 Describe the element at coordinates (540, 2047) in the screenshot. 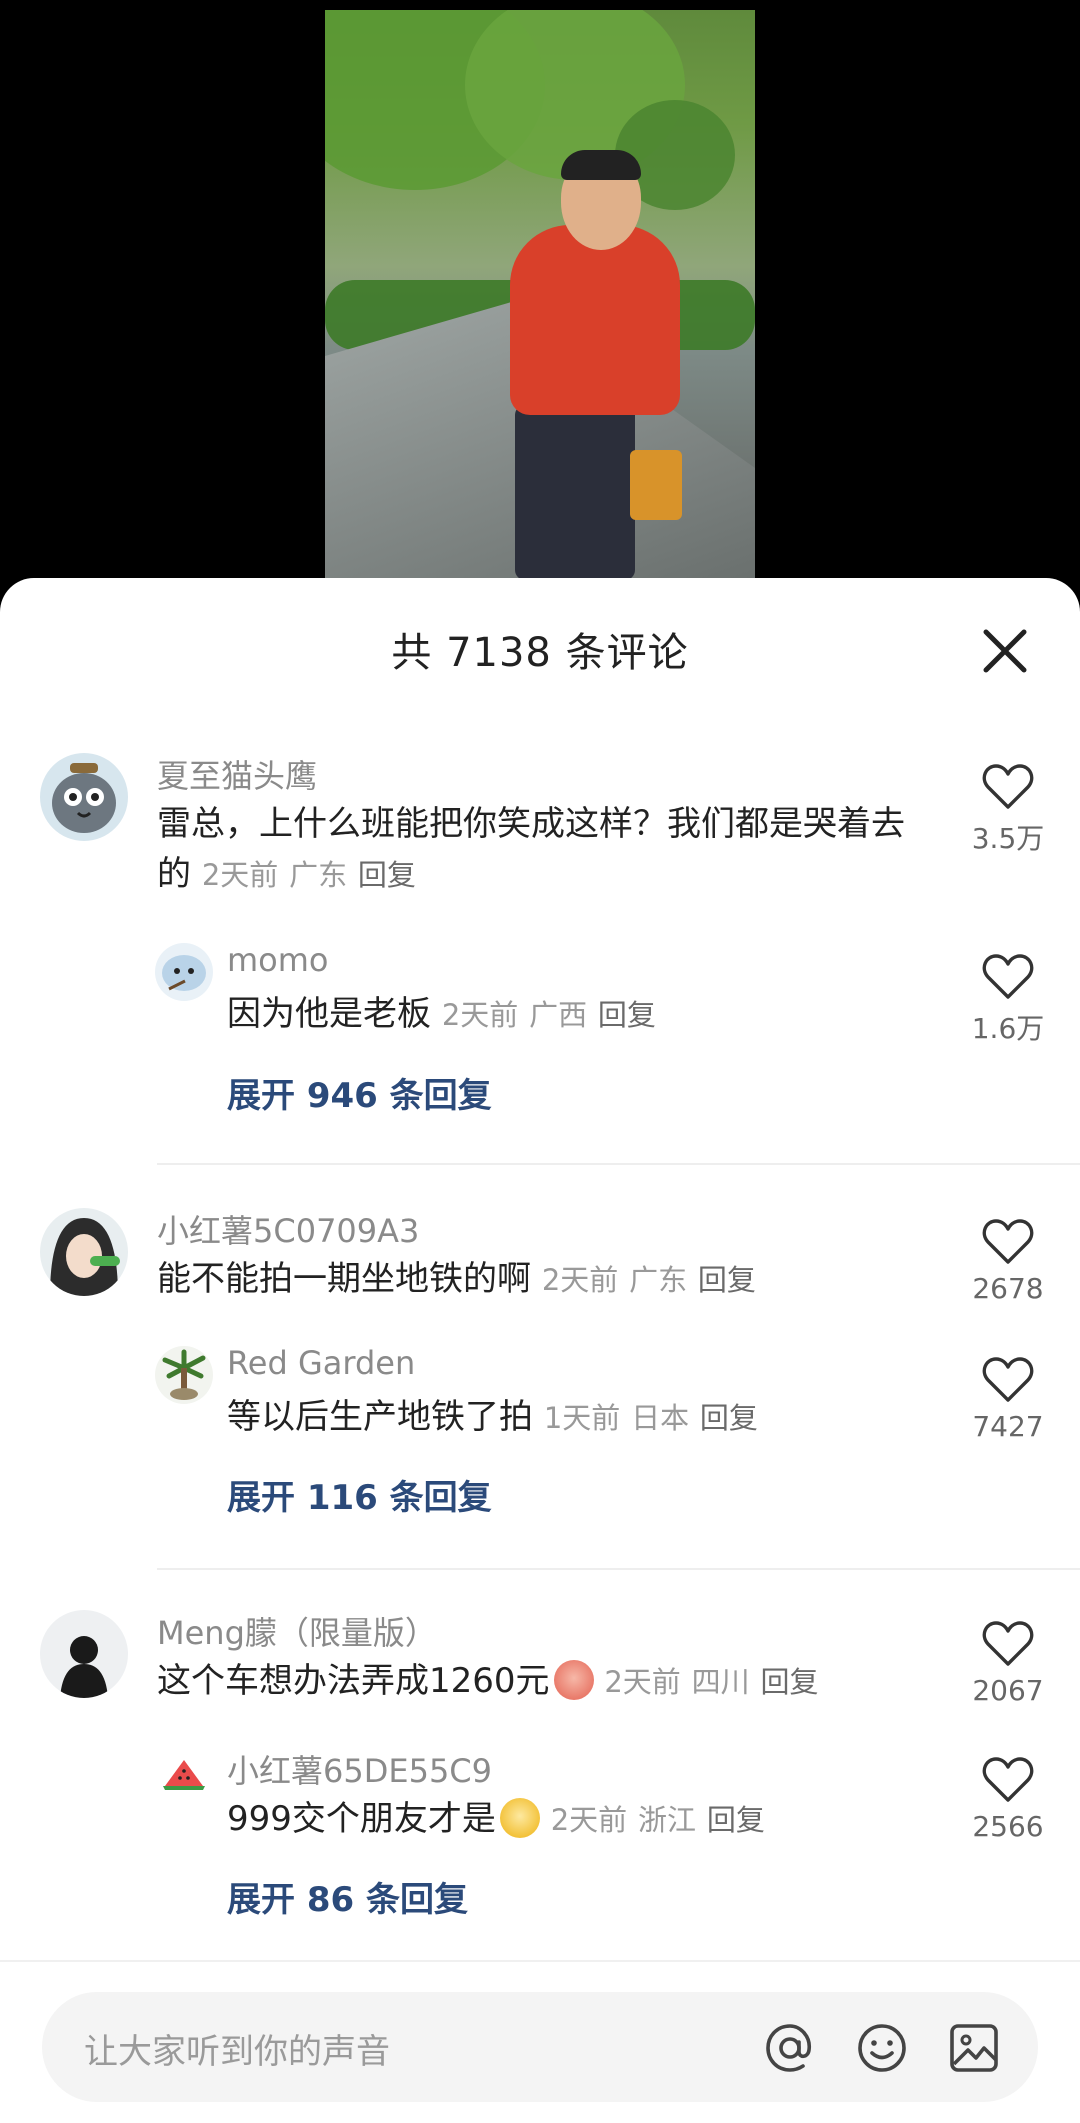

I see `comment-input: 让大家听到你的声音` at that location.